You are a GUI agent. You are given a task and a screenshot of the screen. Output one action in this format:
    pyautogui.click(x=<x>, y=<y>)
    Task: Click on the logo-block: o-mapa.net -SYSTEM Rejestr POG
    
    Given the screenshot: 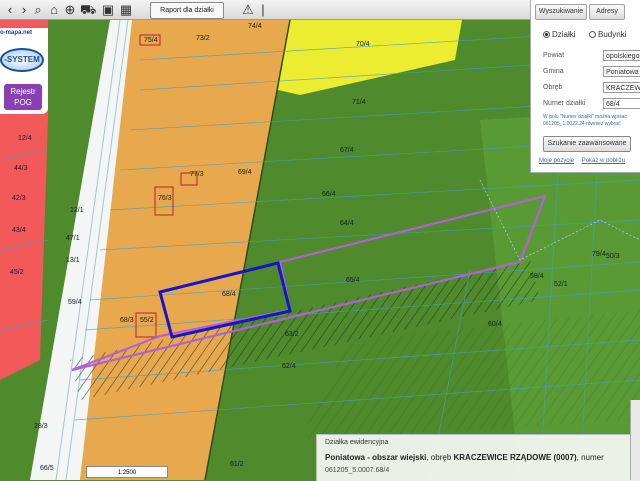 What is the action you would take?
    pyautogui.click(x=24, y=71)
    